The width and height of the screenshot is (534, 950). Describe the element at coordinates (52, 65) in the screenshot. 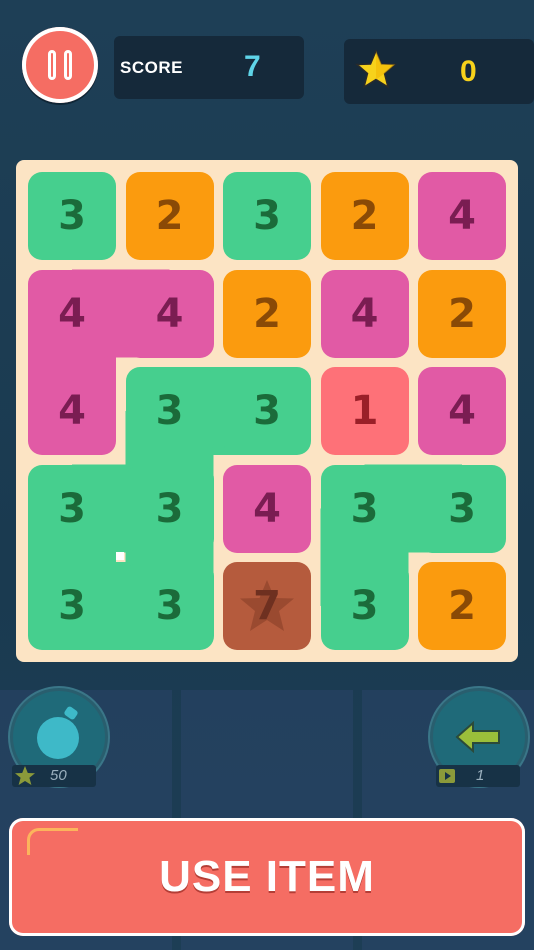

I see `pause-icon` at that location.